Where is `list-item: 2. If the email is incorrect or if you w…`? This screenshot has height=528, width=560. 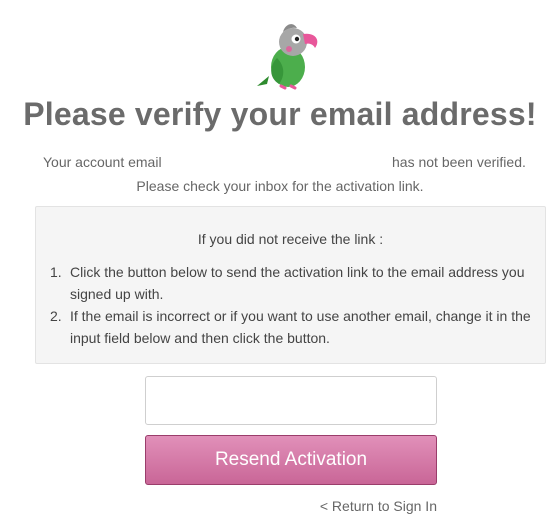 list-item: 2. If the email is incorrect or if you w… is located at coordinates (295, 327).